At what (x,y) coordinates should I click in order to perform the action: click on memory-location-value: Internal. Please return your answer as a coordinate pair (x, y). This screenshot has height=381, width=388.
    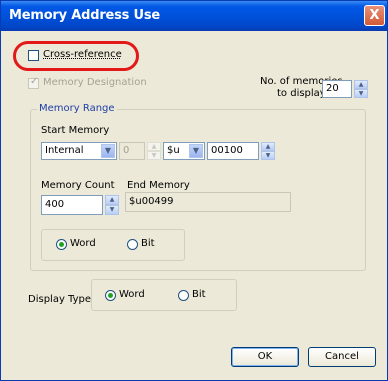
    Looking at the image, I should click on (64, 150).